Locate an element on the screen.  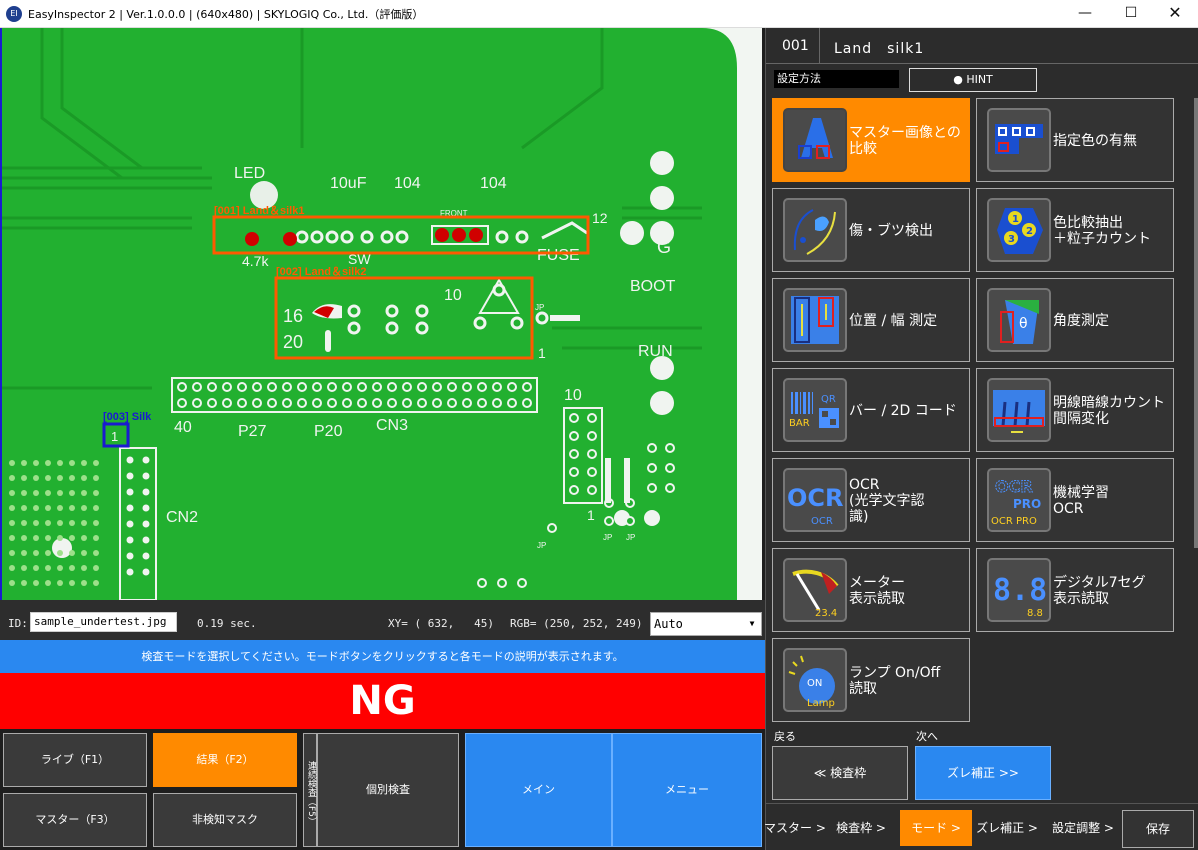
hint-button-label: HINT is located at coordinates (979, 79).